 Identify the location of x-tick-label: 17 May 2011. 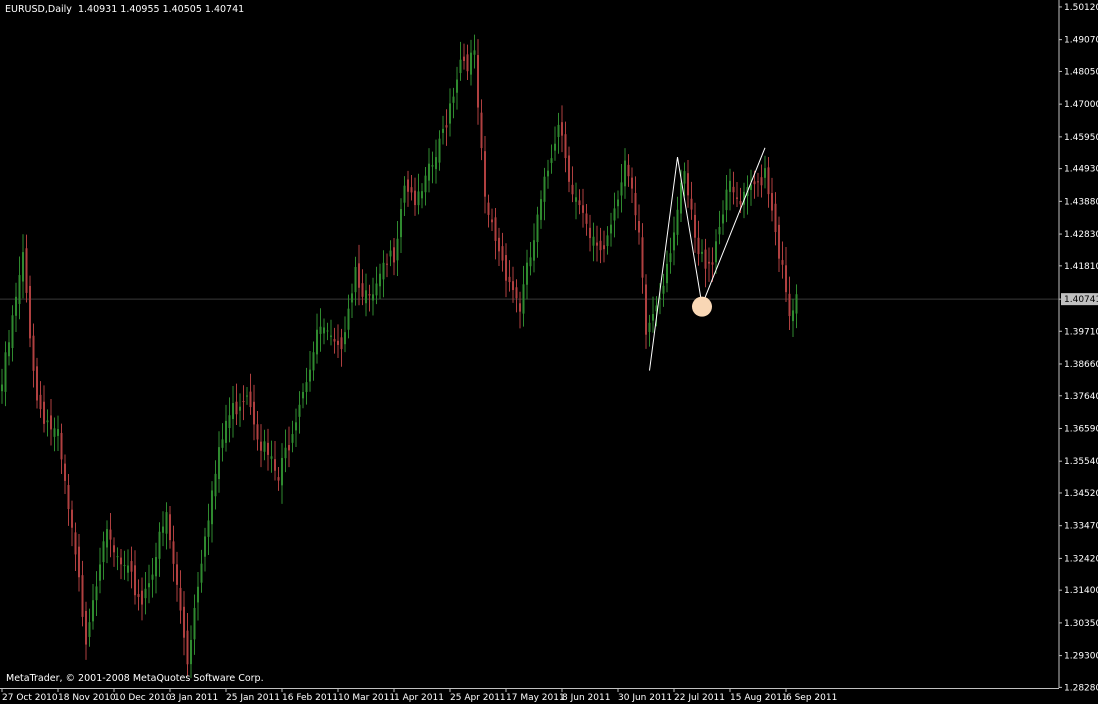
(535, 698).